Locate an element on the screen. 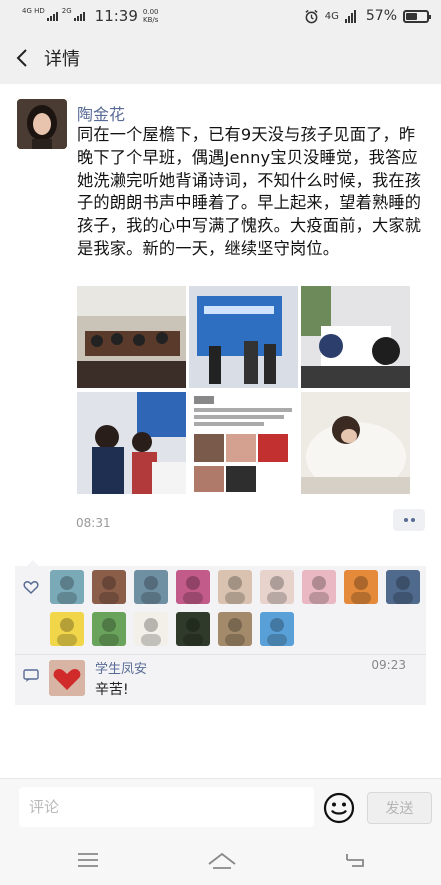 The image size is (441, 885). system-nav-bar is located at coordinates (220, 860).